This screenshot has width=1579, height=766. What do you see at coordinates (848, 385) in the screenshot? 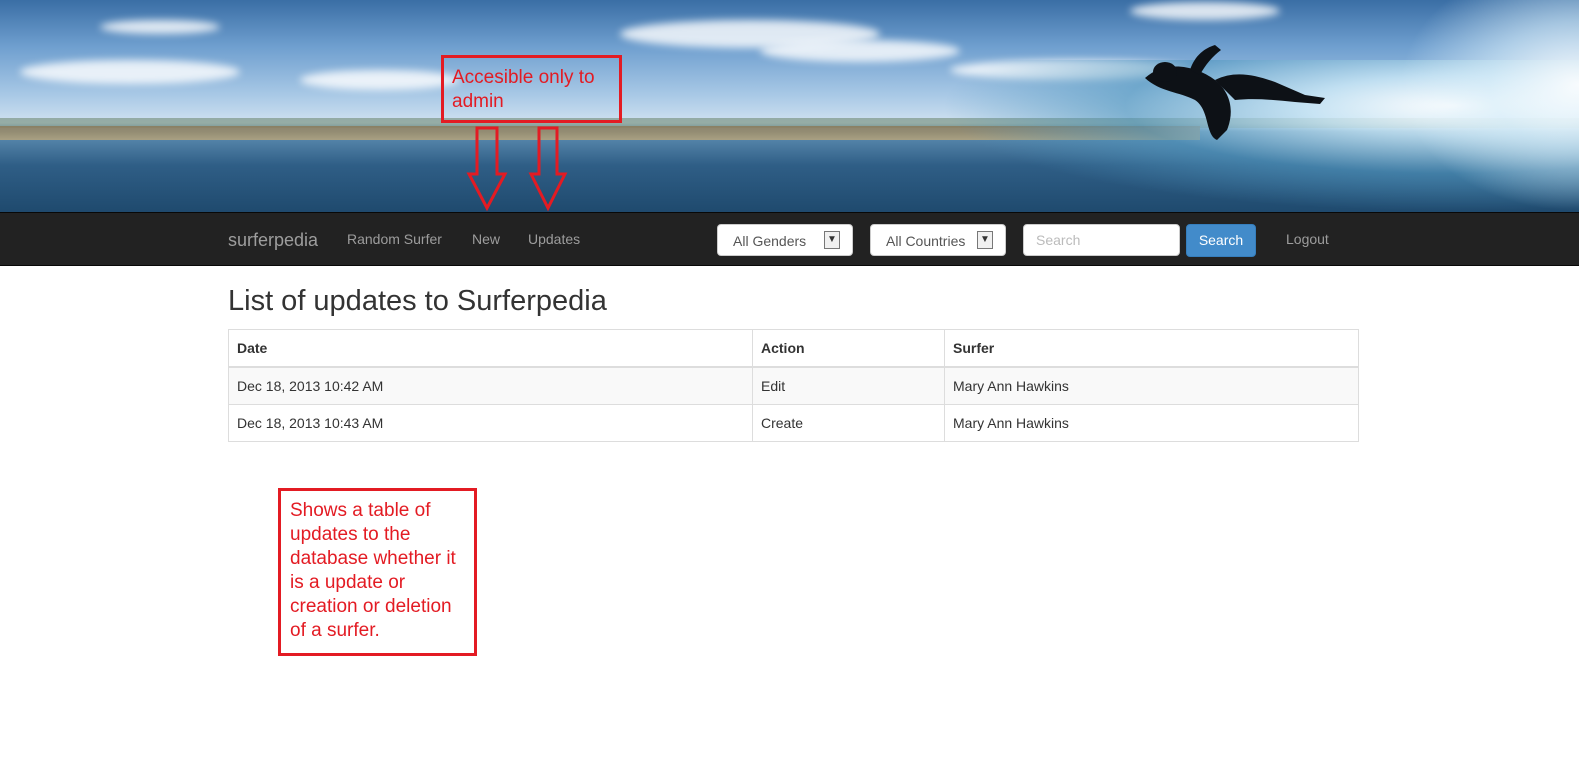
I see `cell-action: Edit` at bounding box center [848, 385].